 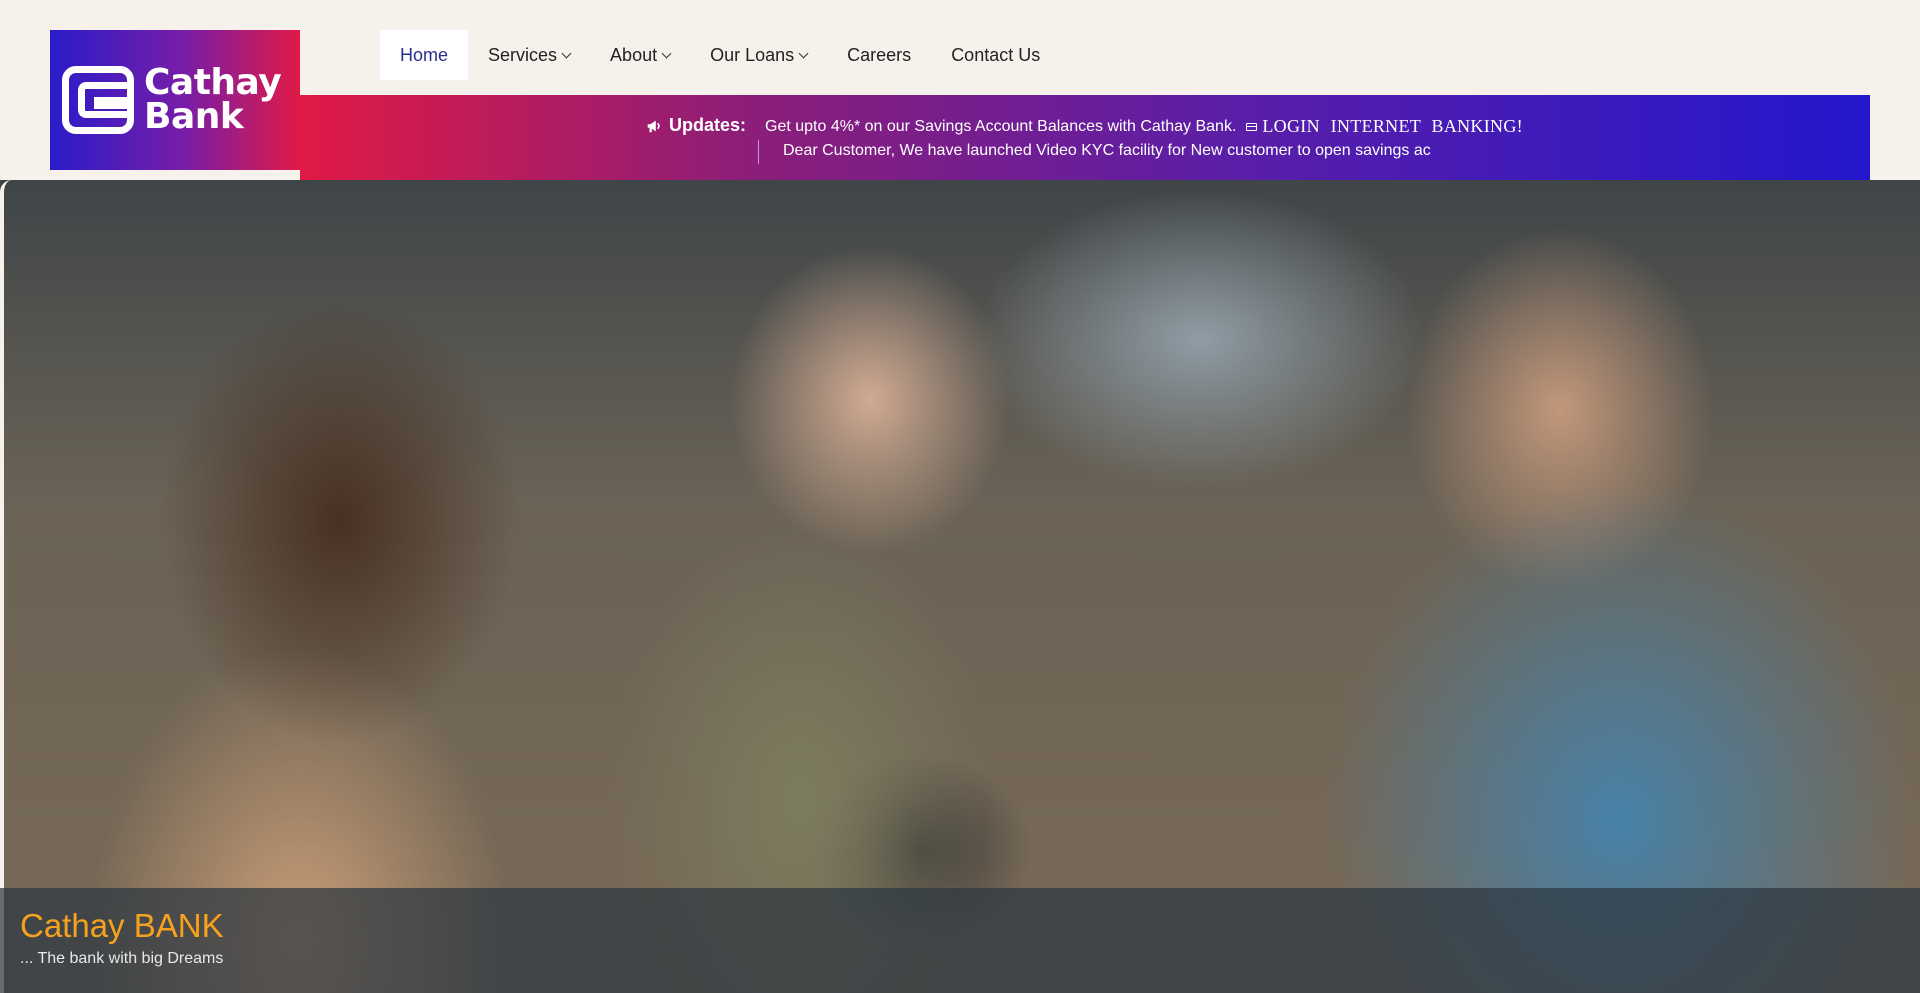 I want to click on updates-label-text: Updates:, so click(x=708, y=125).